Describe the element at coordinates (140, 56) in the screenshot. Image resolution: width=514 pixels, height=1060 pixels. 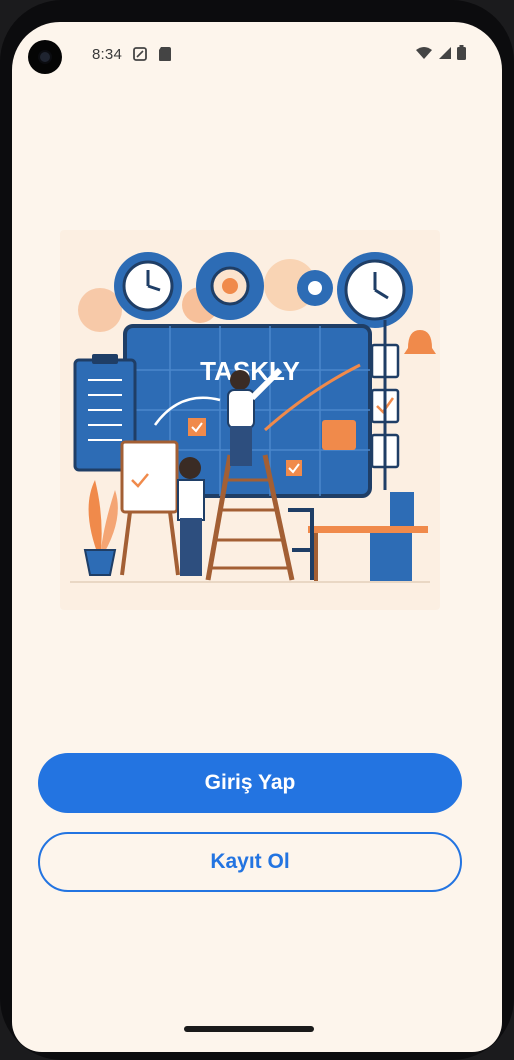
I see `screenshot-icon` at that location.